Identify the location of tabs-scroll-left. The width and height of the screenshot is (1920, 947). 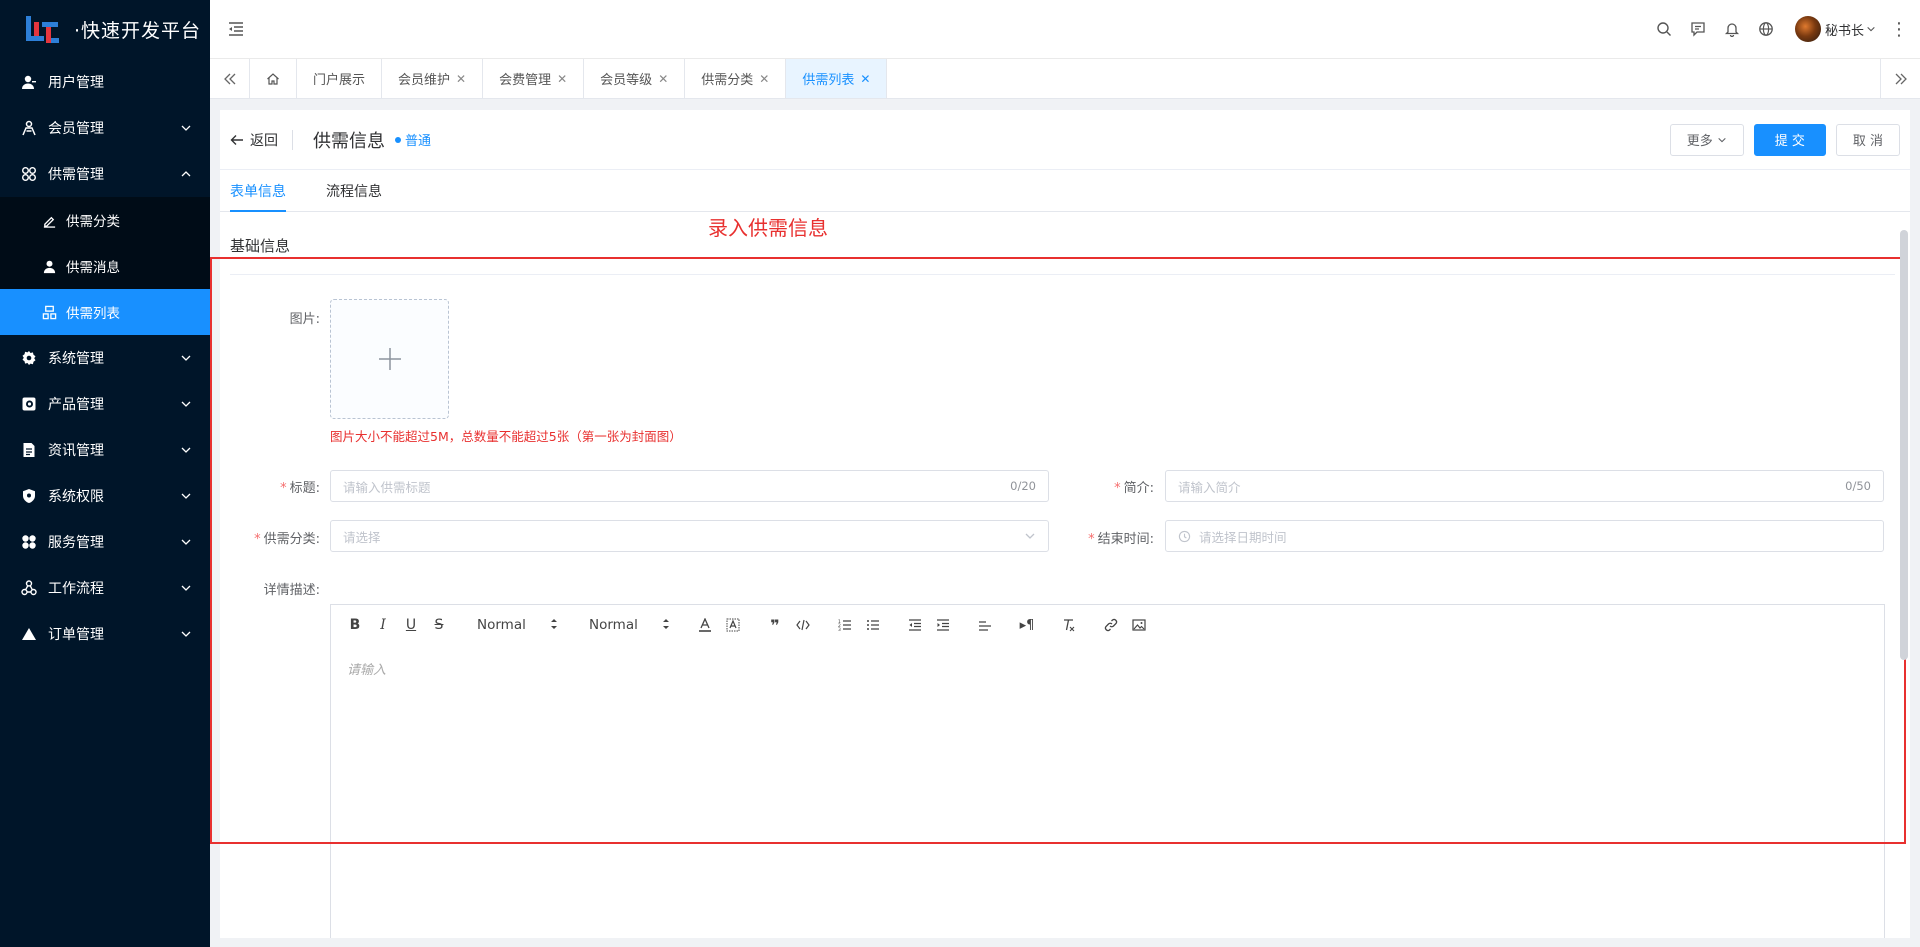
(230, 78).